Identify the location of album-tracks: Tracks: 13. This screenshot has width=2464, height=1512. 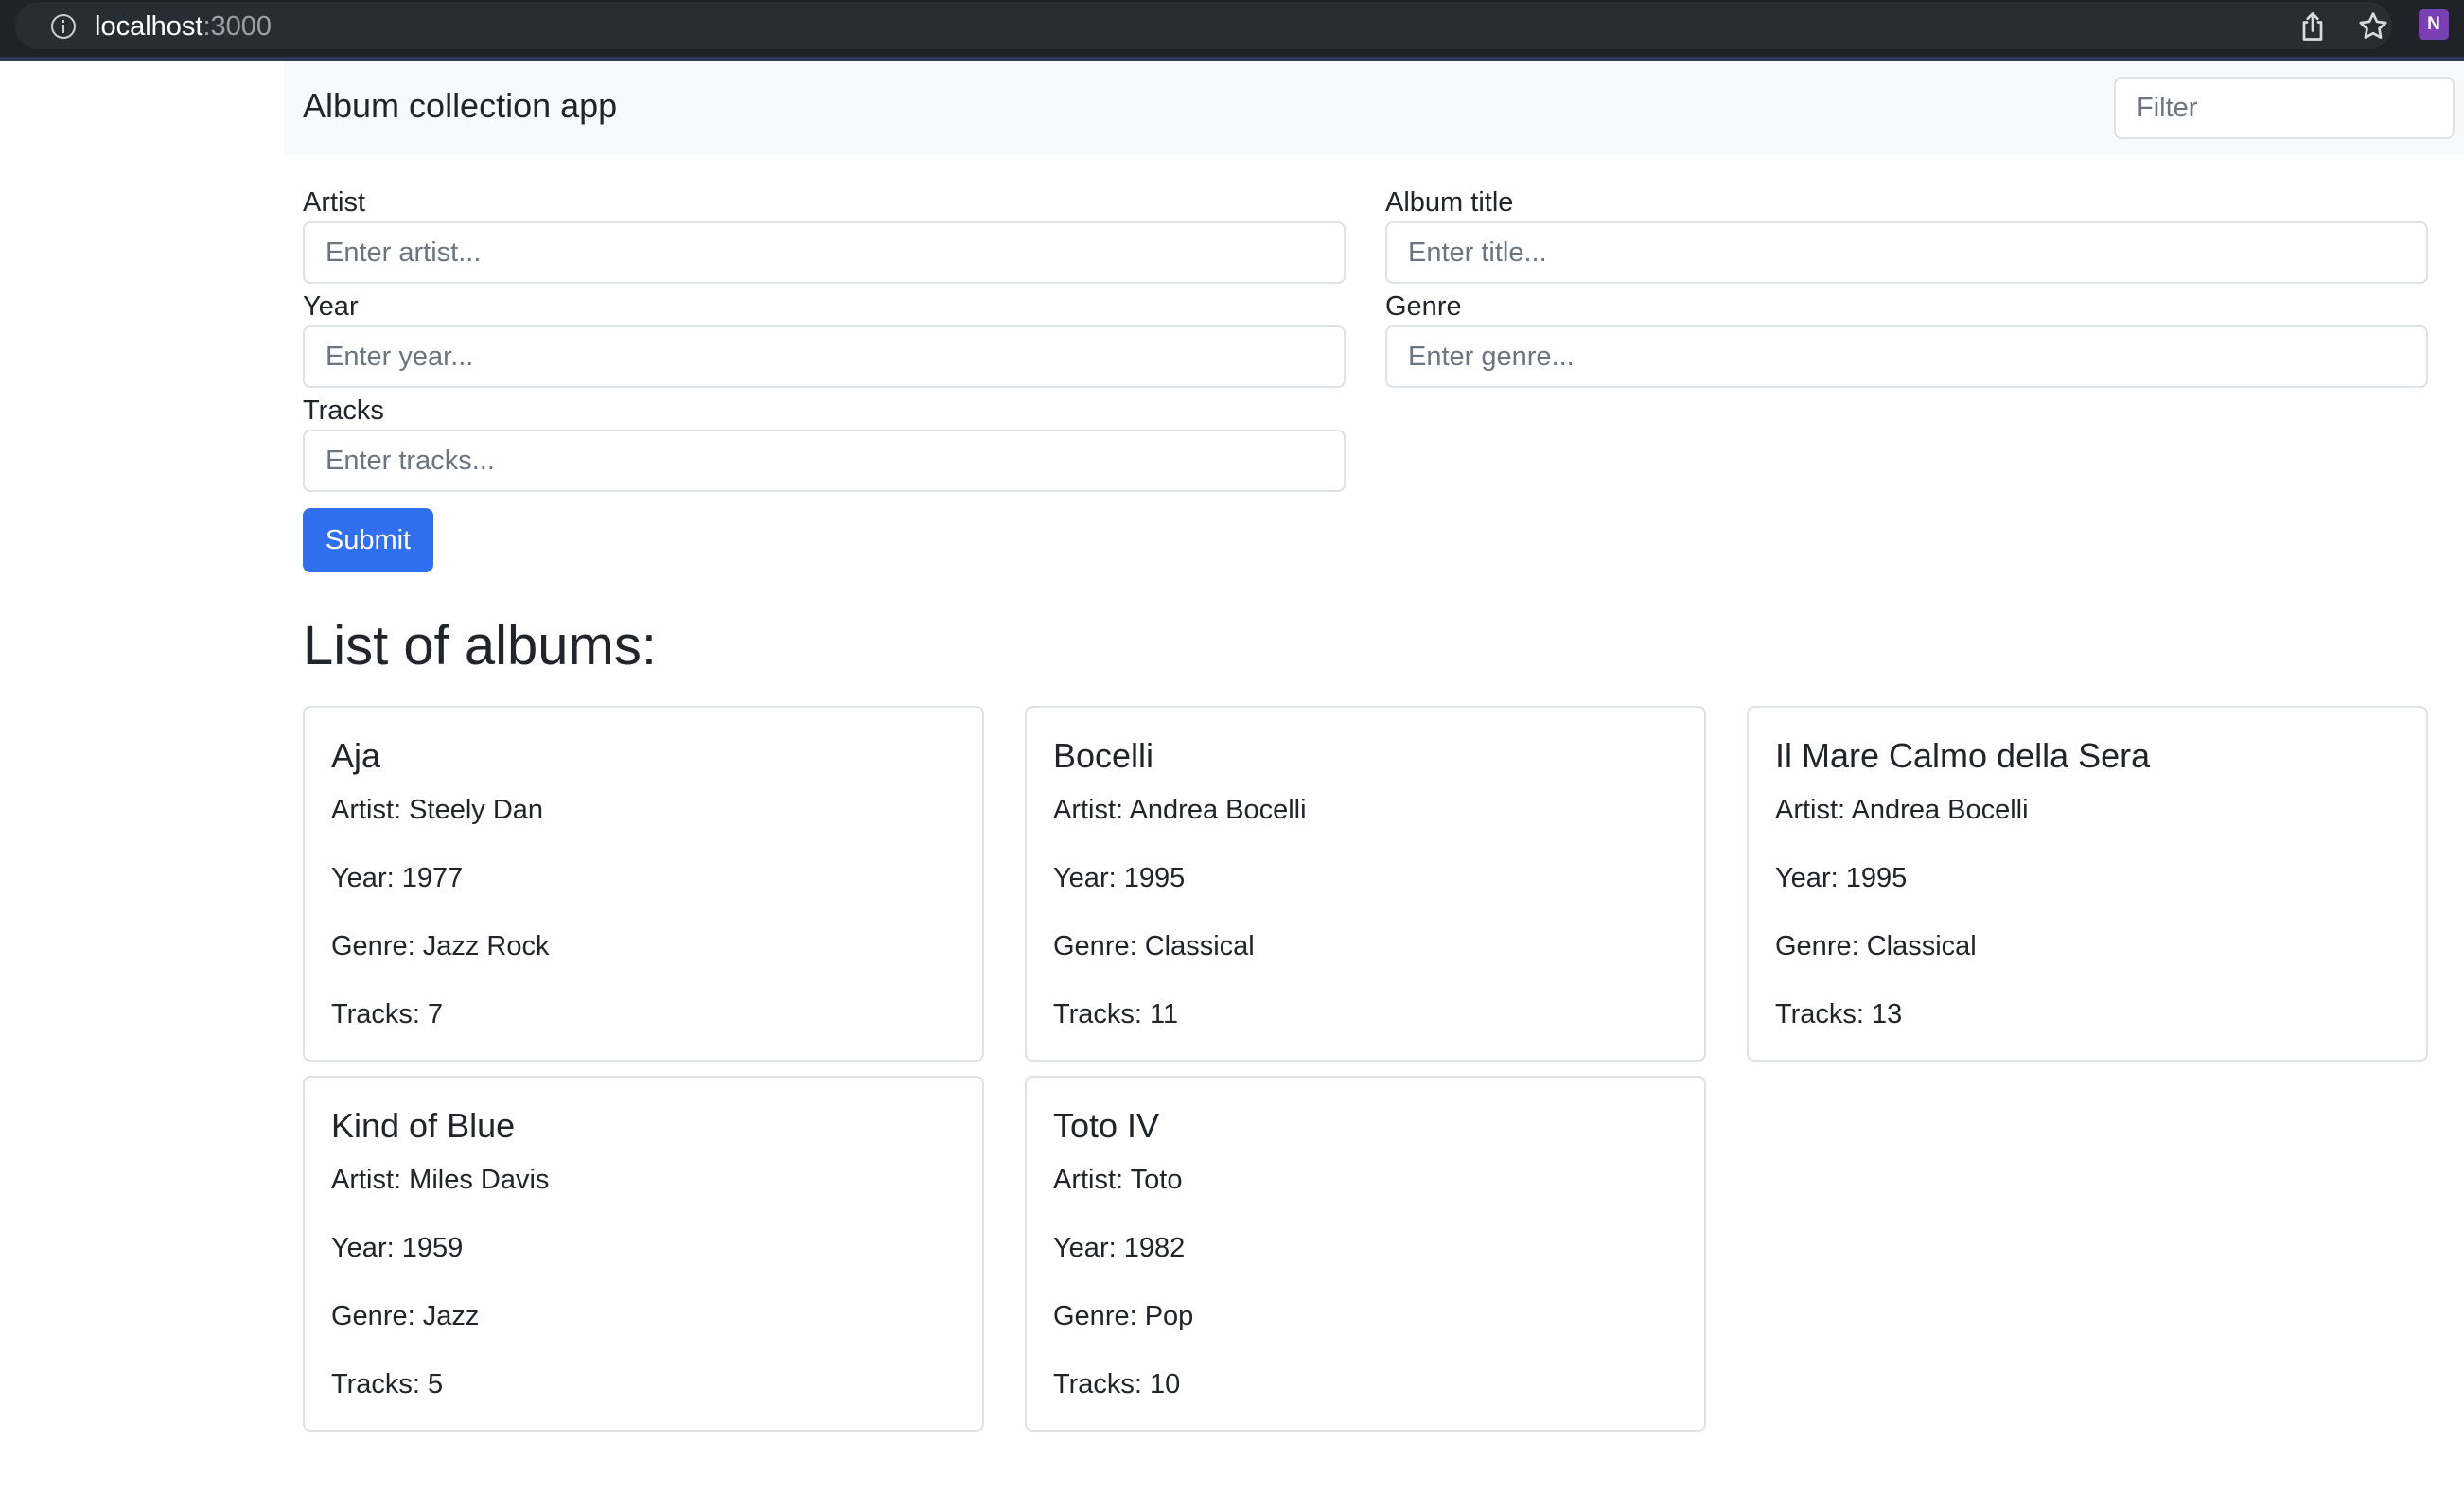
(1839, 1014).